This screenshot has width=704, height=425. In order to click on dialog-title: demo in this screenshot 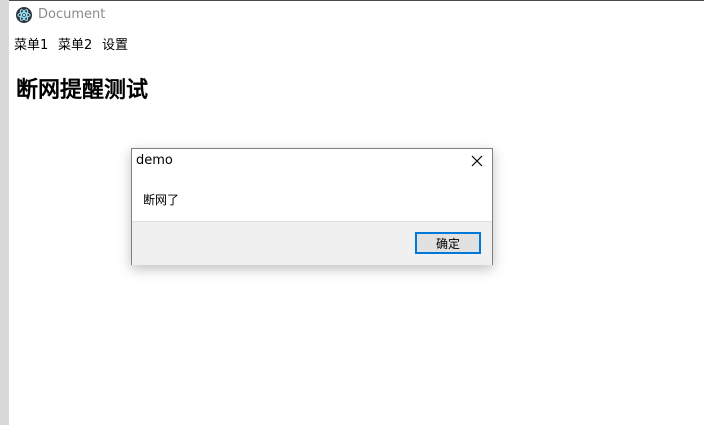, I will do `click(154, 160)`.